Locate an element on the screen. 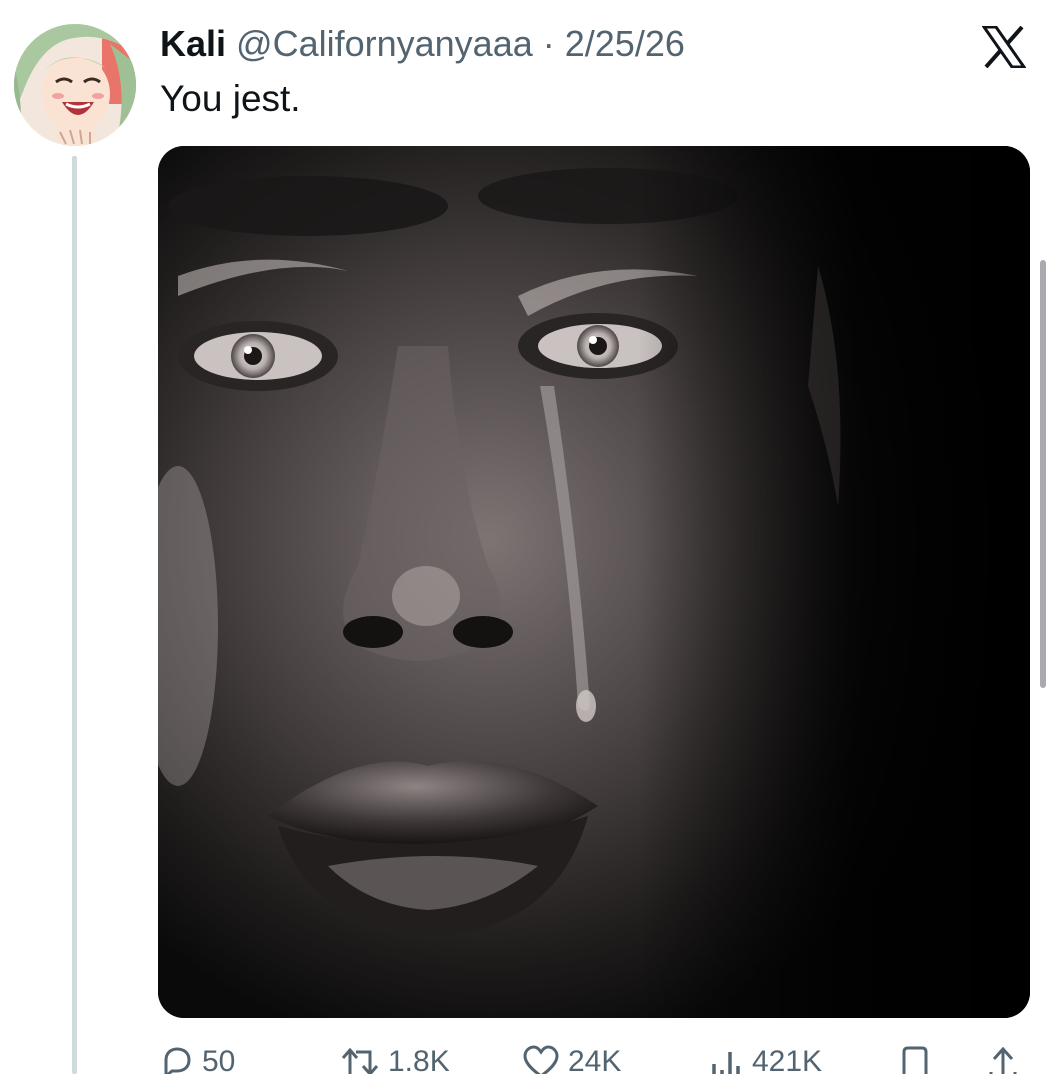 The height and width of the screenshot is (1074, 1053). reply-count: 50 is located at coordinates (219, 1059).